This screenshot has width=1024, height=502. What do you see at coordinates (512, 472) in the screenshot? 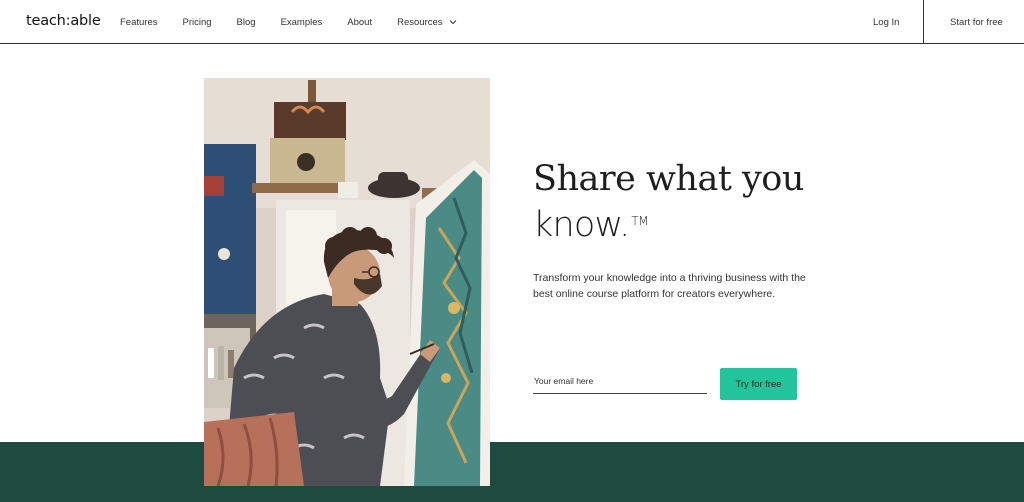
I see `bottom-band` at bounding box center [512, 472].